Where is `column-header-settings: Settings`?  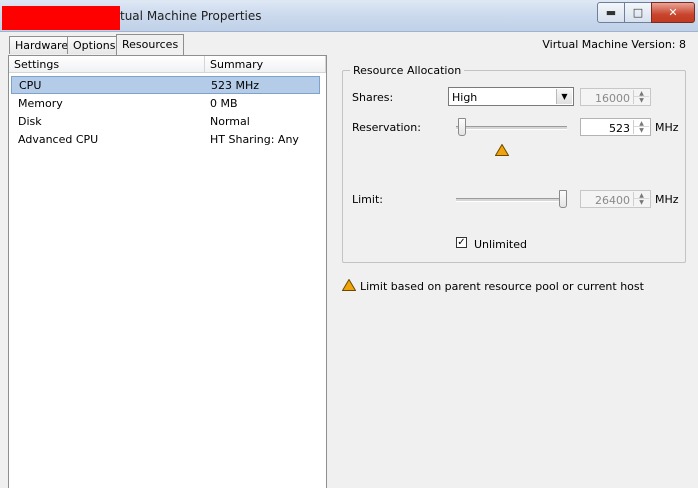 column-header-settings: Settings is located at coordinates (107, 64).